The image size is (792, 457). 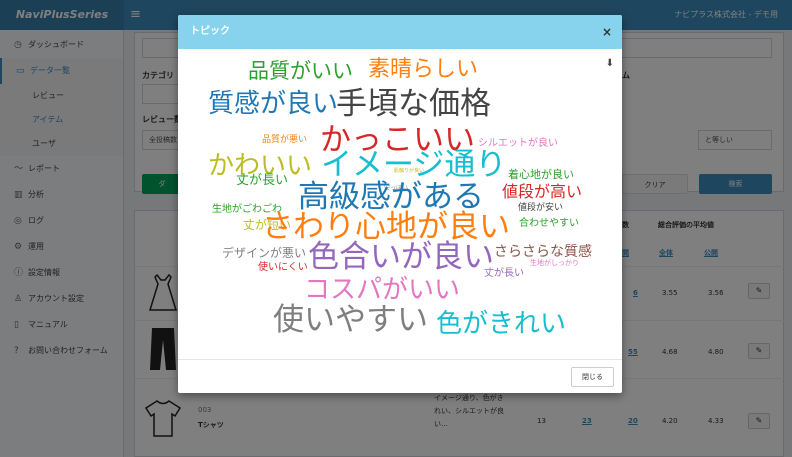 I want to click on word: 素晴らしい, so click(x=423, y=69).